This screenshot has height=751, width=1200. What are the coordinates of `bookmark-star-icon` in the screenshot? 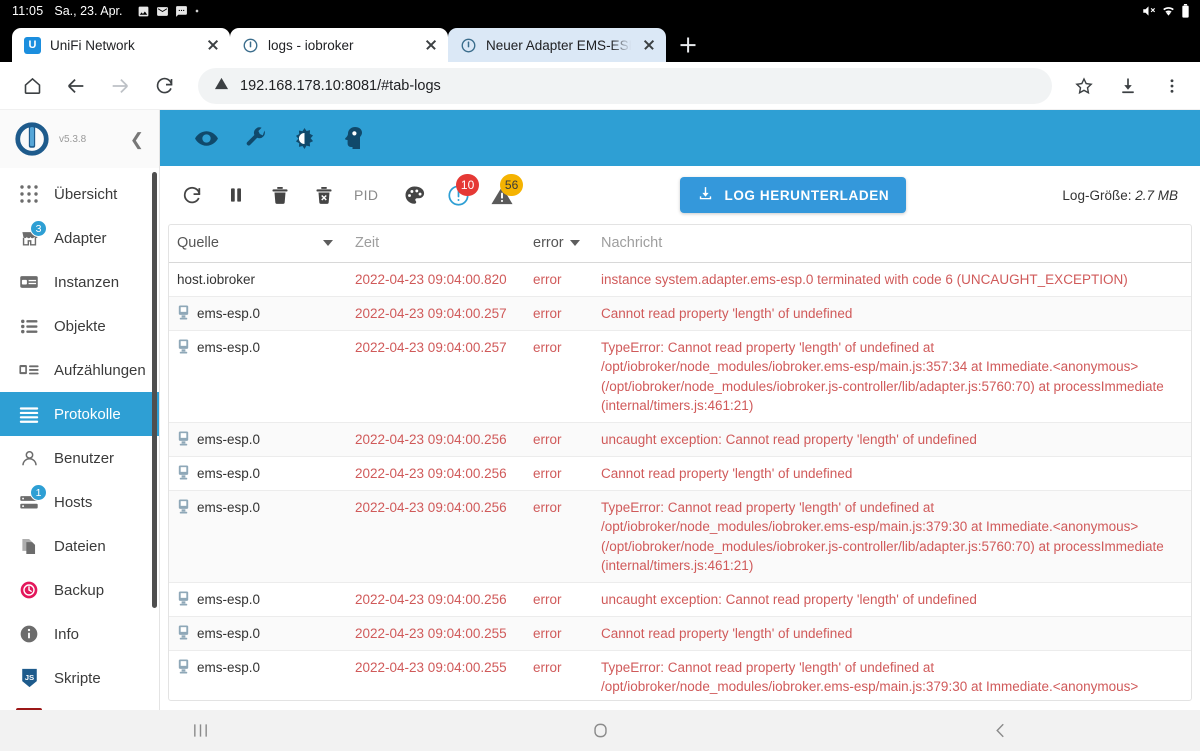 It's located at (1084, 86).